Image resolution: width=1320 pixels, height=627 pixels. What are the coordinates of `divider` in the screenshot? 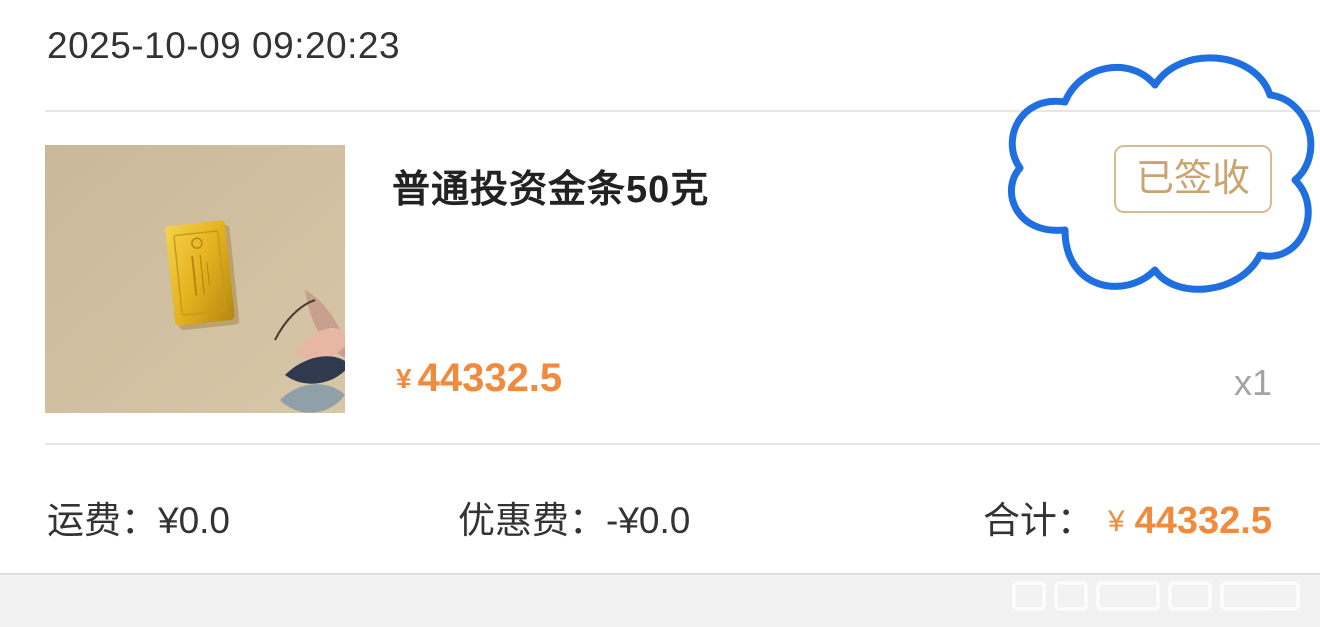 It's located at (682, 444).